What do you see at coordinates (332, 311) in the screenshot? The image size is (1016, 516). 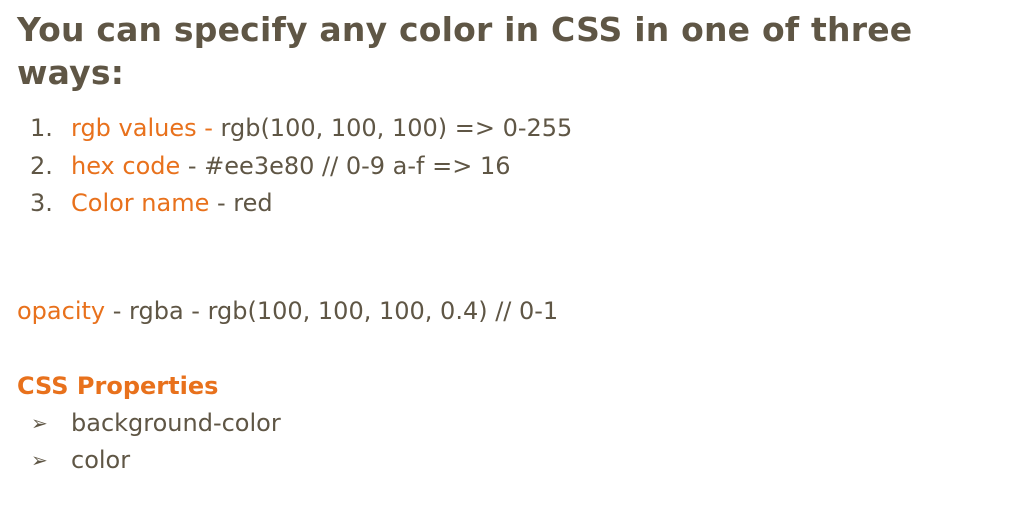 I see `opacity-detail: - rgba - rgb(100, 100, 100, 0.4) // 0-1` at bounding box center [332, 311].